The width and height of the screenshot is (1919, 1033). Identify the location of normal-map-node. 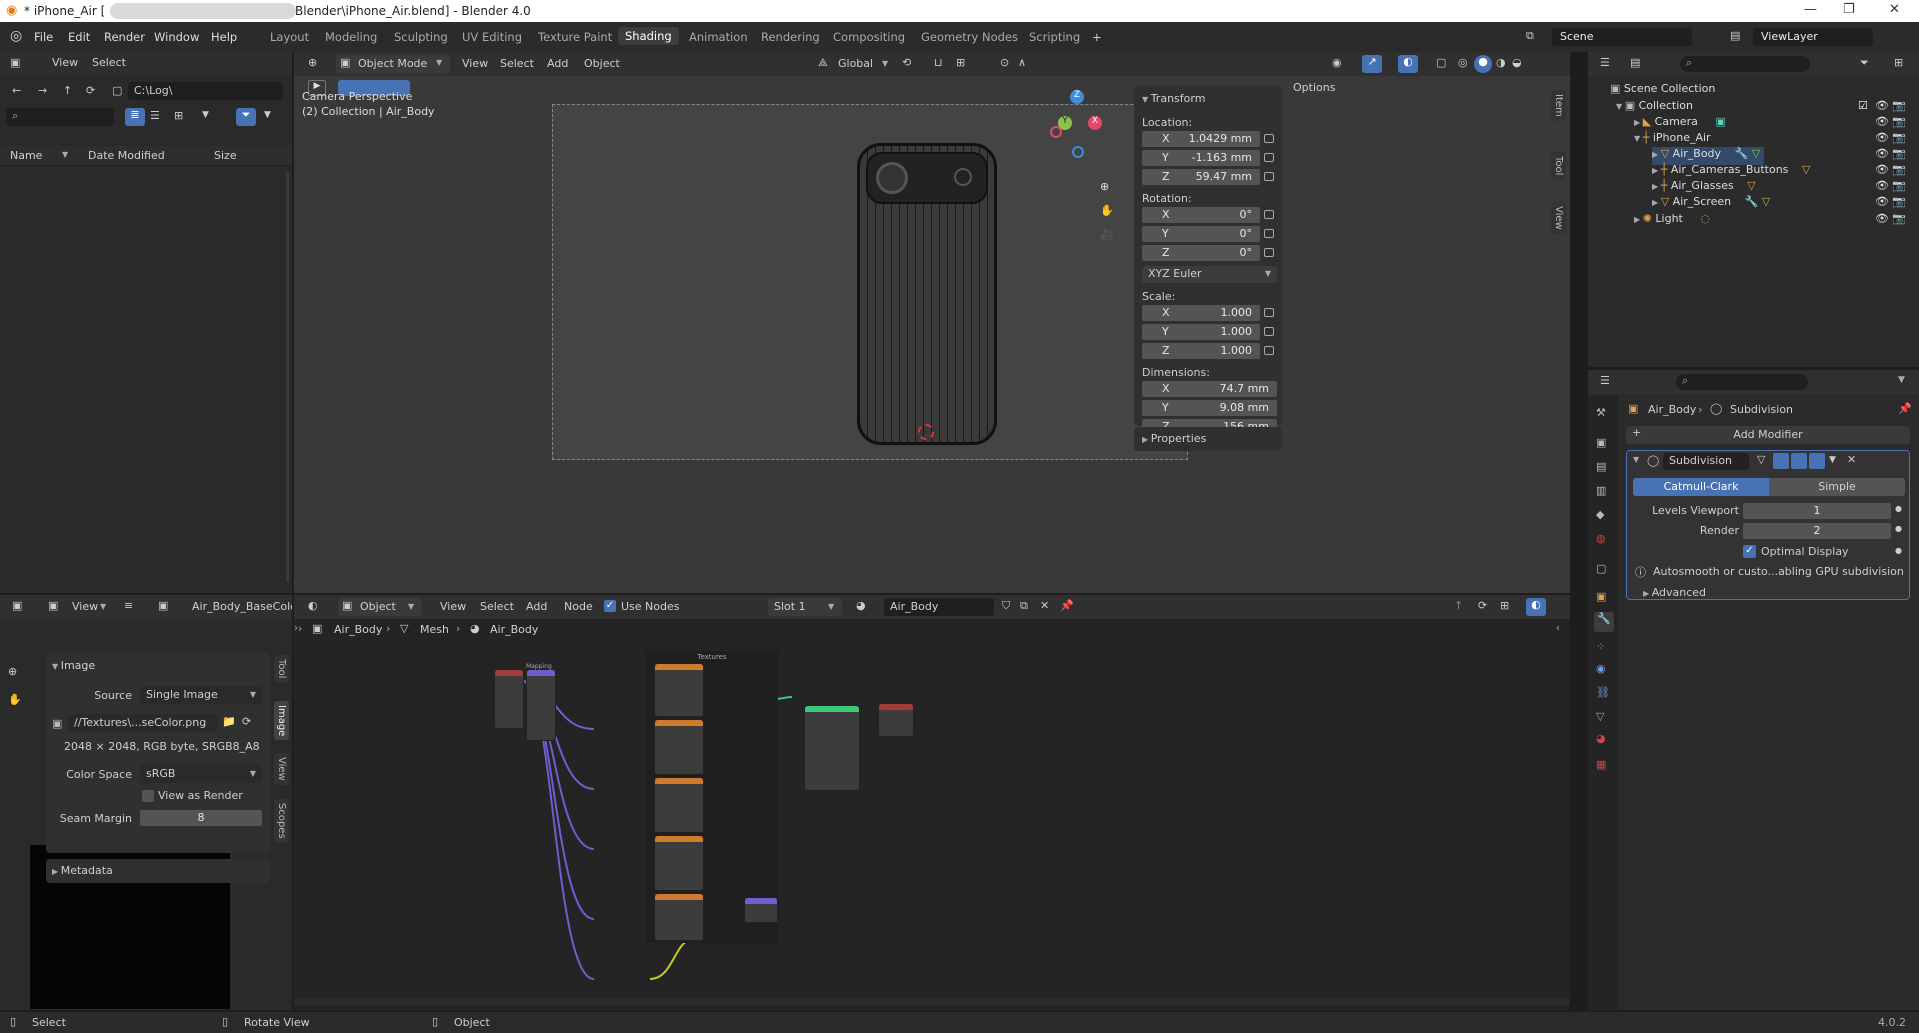
(761, 910).